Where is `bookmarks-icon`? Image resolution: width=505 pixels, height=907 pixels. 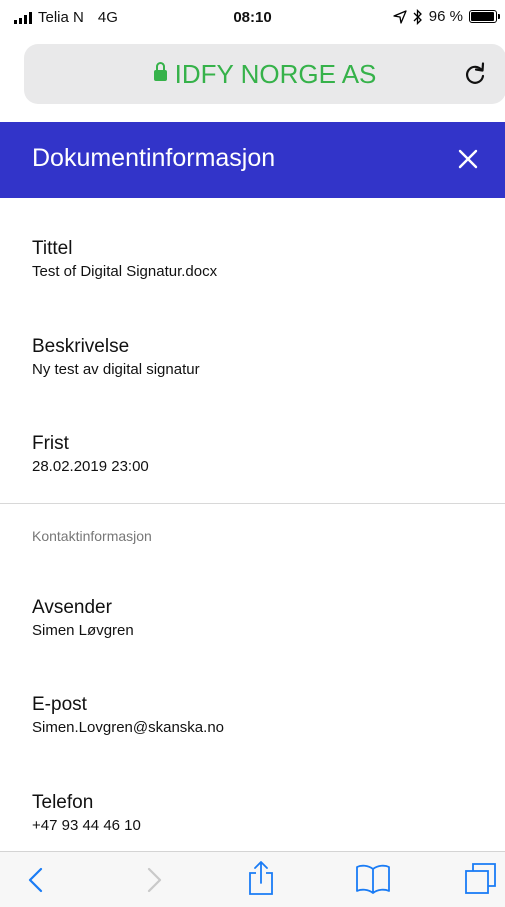 bookmarks-icon is located at coordinates (373, 879).